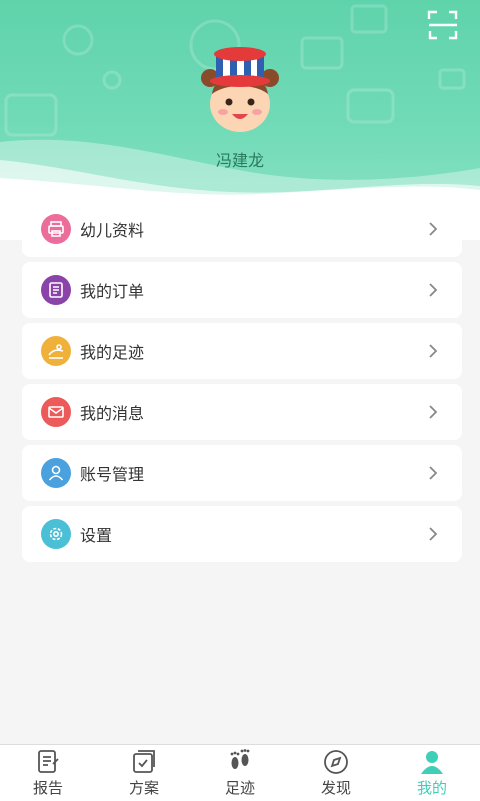 The image size is (480, 801). What do you see at coordinates (242, 229) in the screenshot?
I see `menu-item-child-info: 幼儿资料` at bounding box center [242, 229].